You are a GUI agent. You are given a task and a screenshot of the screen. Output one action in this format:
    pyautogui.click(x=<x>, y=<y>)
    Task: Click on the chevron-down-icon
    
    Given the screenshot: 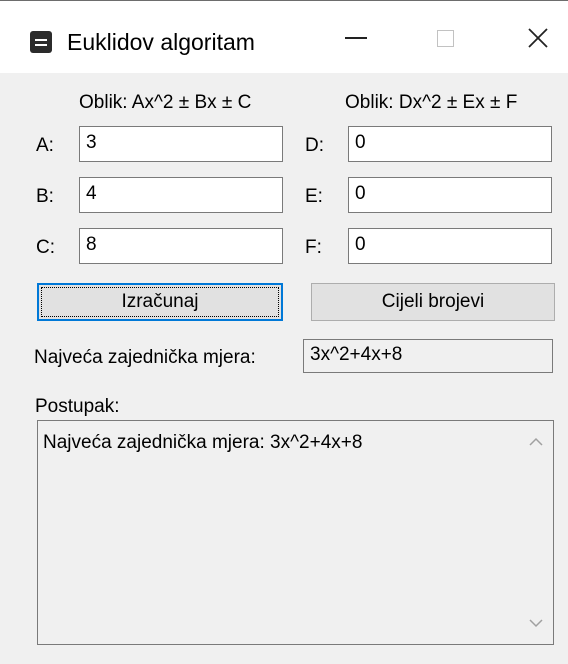 What is the action you would take?
    pyautogui.click(x=536, y=623)
    